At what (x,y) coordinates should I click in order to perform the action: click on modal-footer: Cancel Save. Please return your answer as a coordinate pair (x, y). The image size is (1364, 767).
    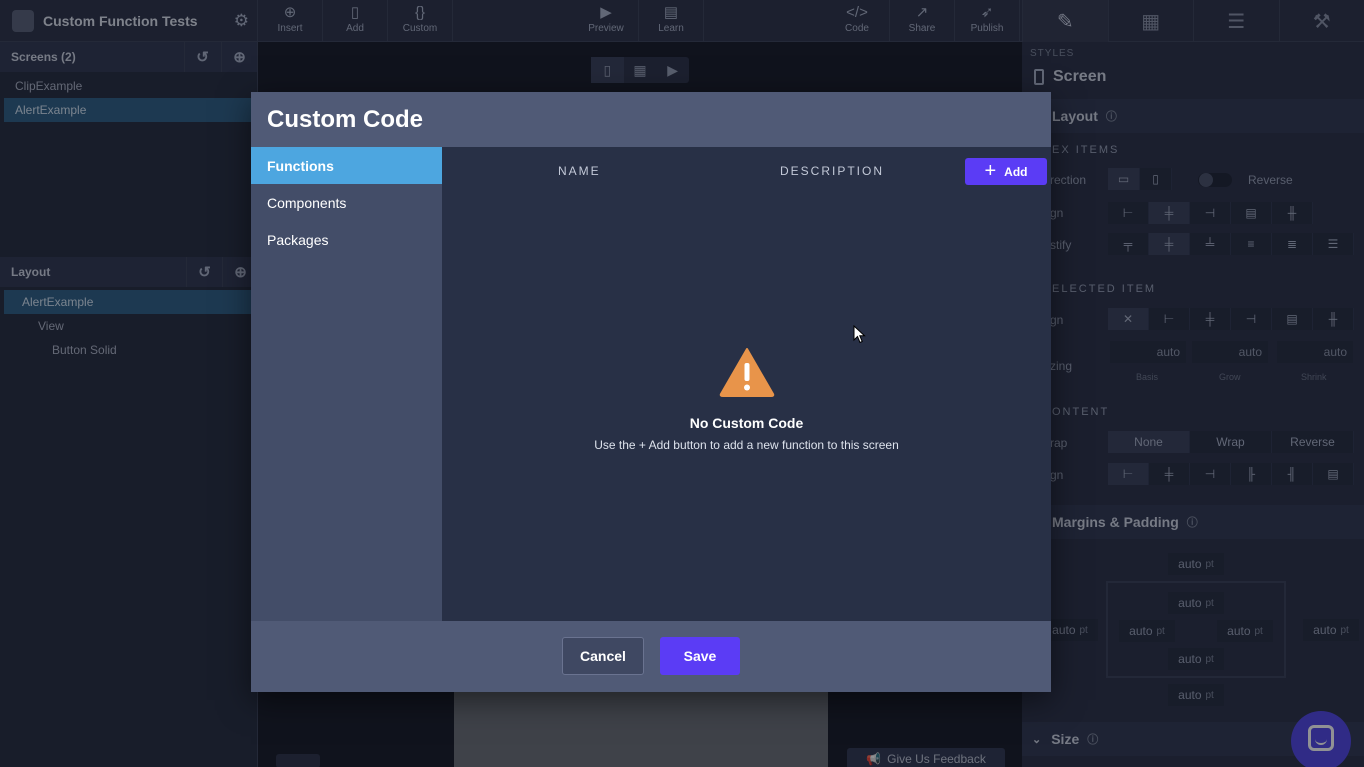
    Looking at the image, I should click on (651, 656).